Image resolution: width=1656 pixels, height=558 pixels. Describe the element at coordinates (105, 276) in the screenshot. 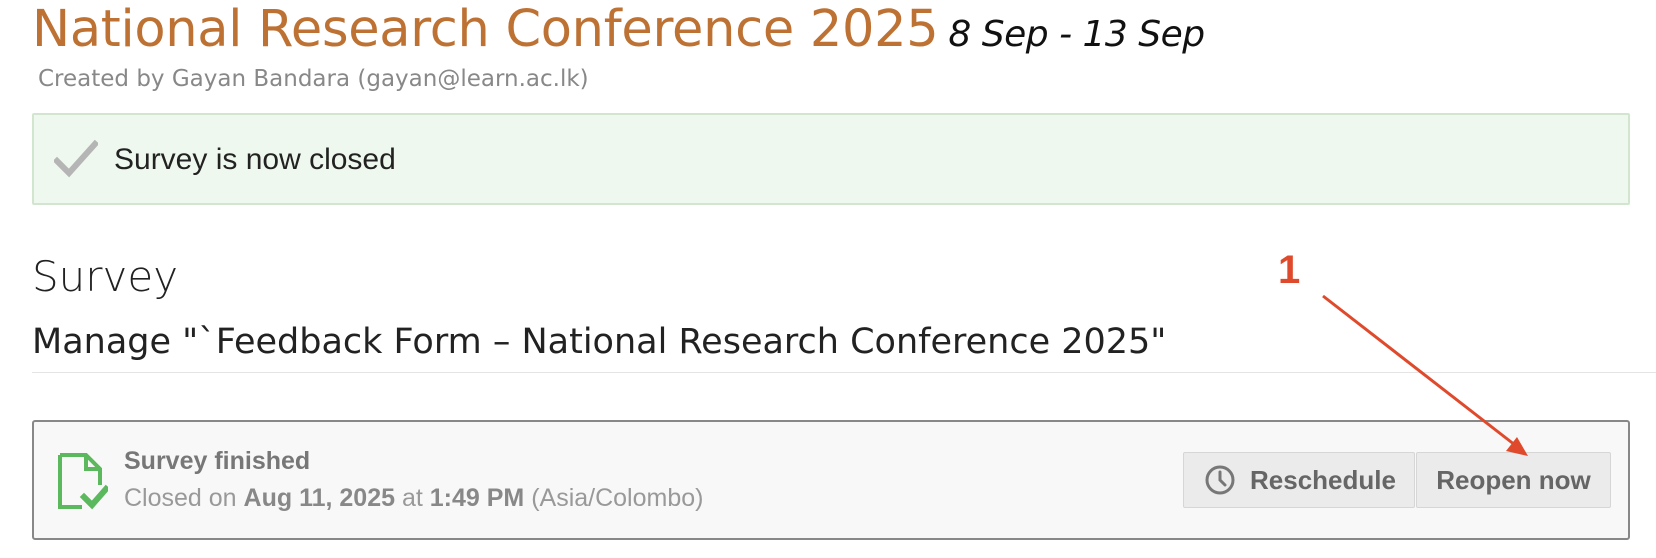

I see `section-heading: Survey` at that location.